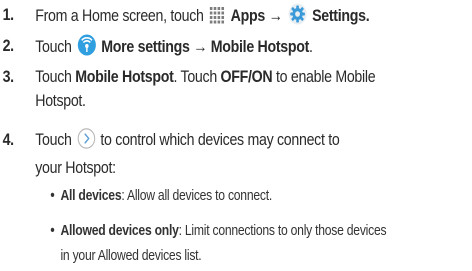 This screenshot has height=271, width=472. I want to click on step-number: 3., so click(8, 77).